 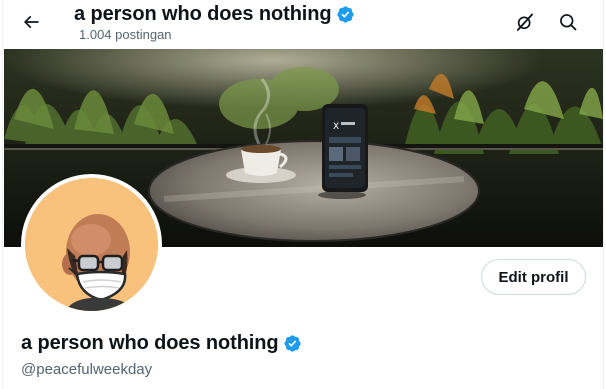 I want to click on column-border-left, so click(x=2, y=194).